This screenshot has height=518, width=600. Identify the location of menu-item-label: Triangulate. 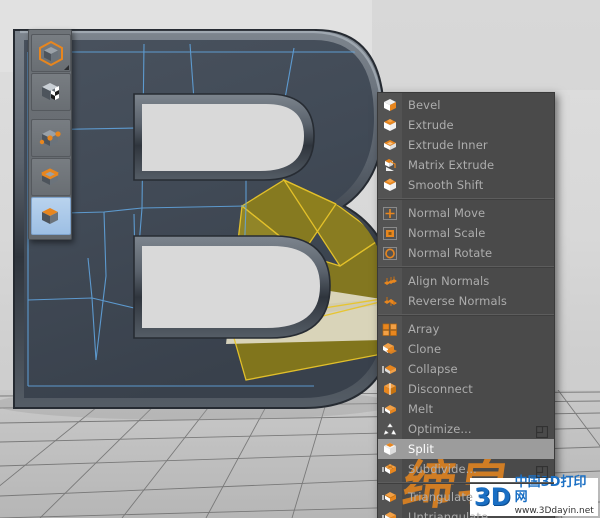
(441, 497).